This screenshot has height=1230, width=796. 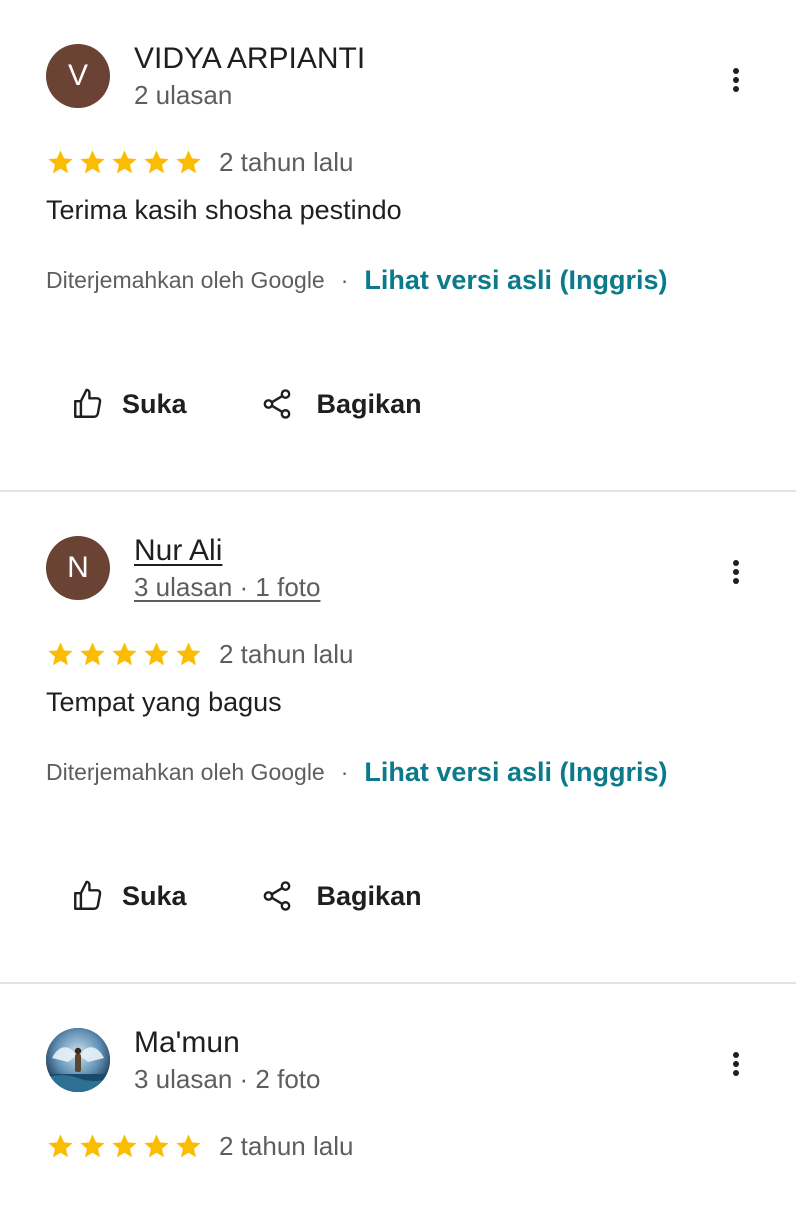 What do you see at coordinates (249, 59) in the screenshot?
I see `reviewer-name: VIDYA ARPIANTI` at bounding box center [249, 59].